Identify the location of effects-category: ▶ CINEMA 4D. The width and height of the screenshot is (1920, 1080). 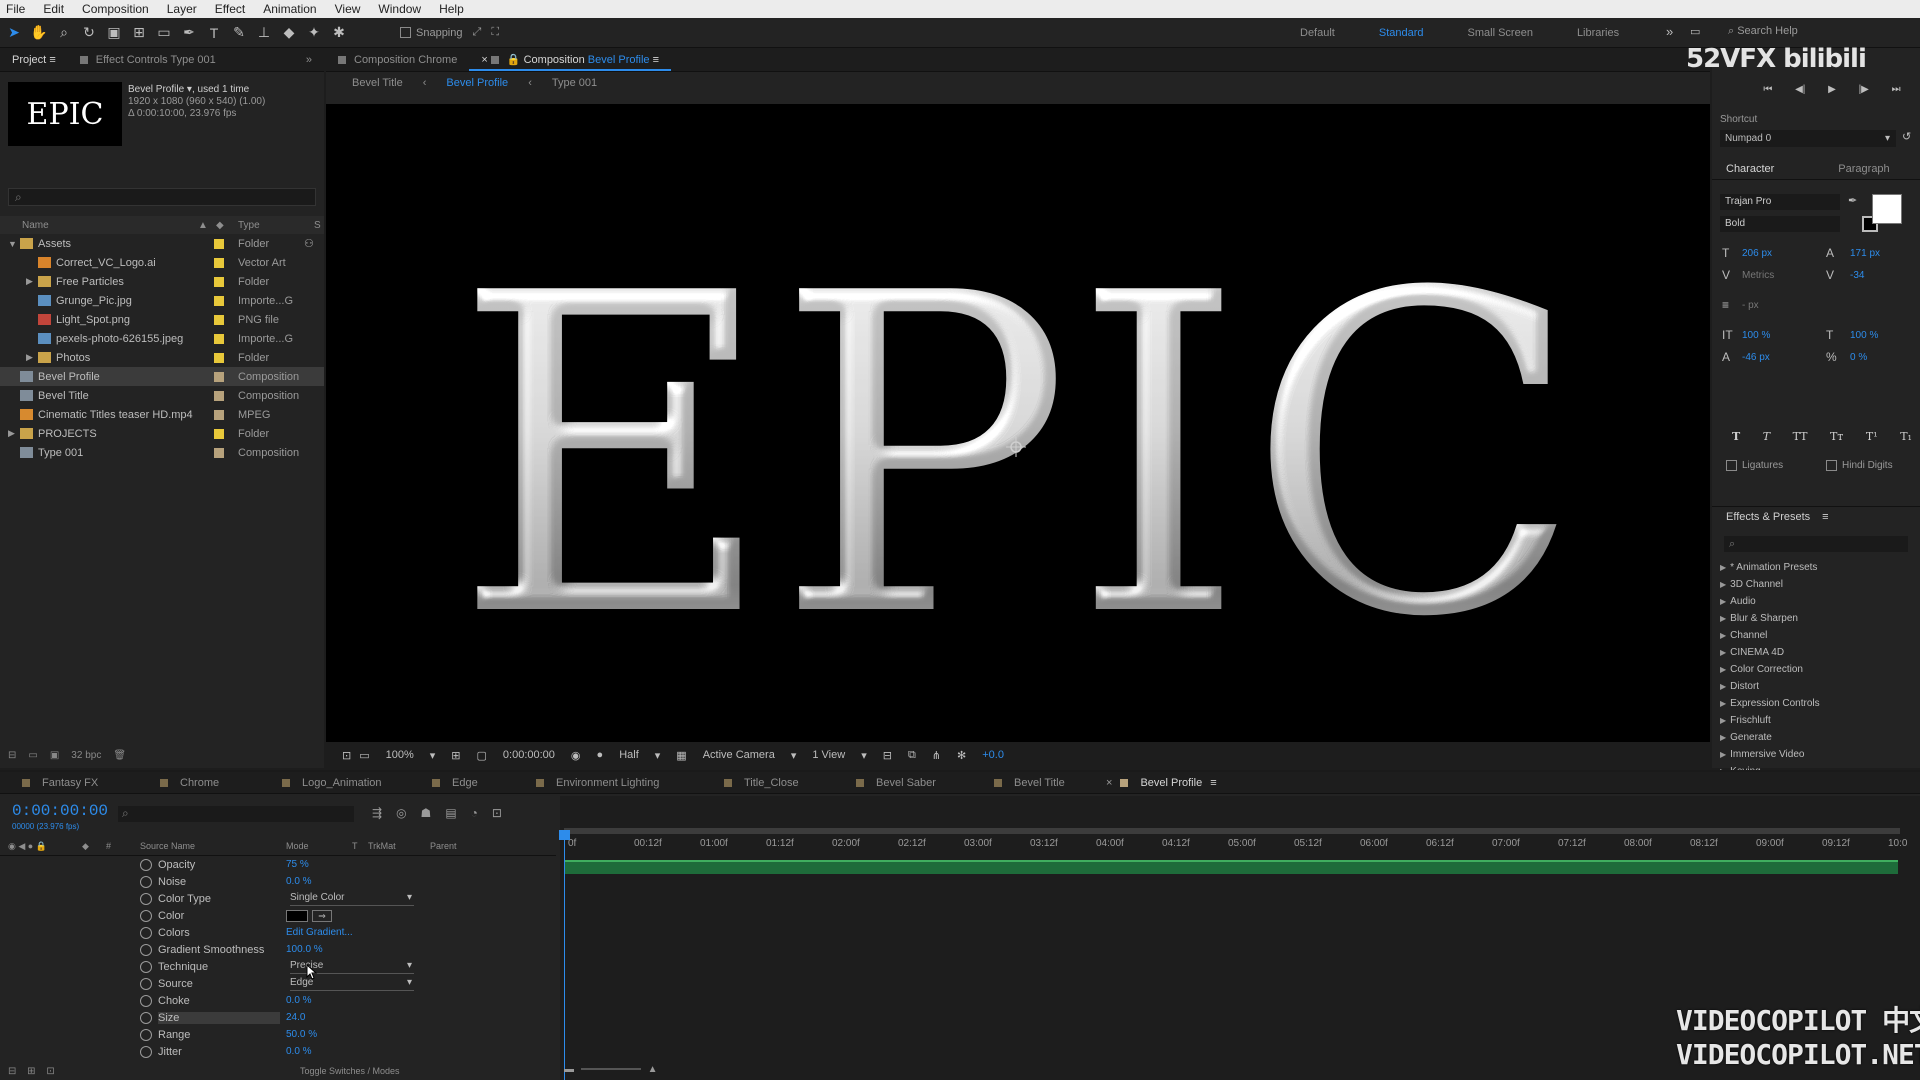
(1820, 652).